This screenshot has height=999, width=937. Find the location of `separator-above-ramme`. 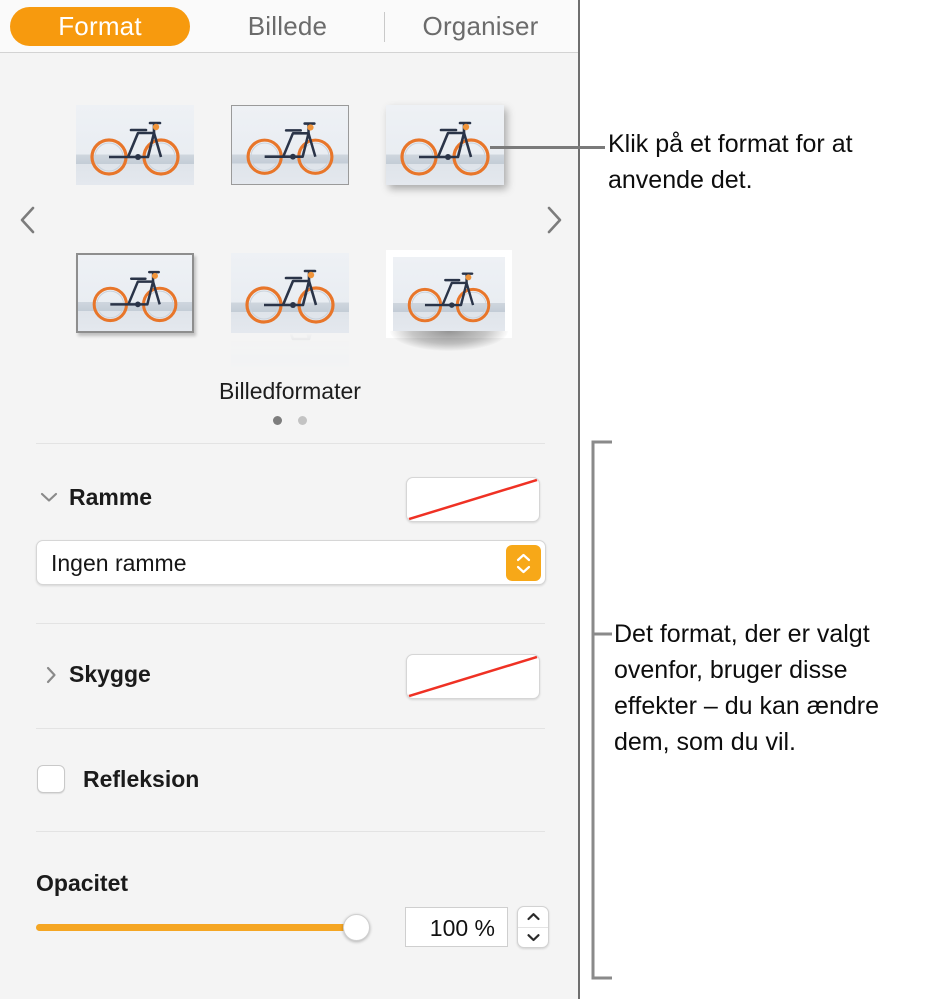

separator-above-ramme is located at coordinates (290, 443).